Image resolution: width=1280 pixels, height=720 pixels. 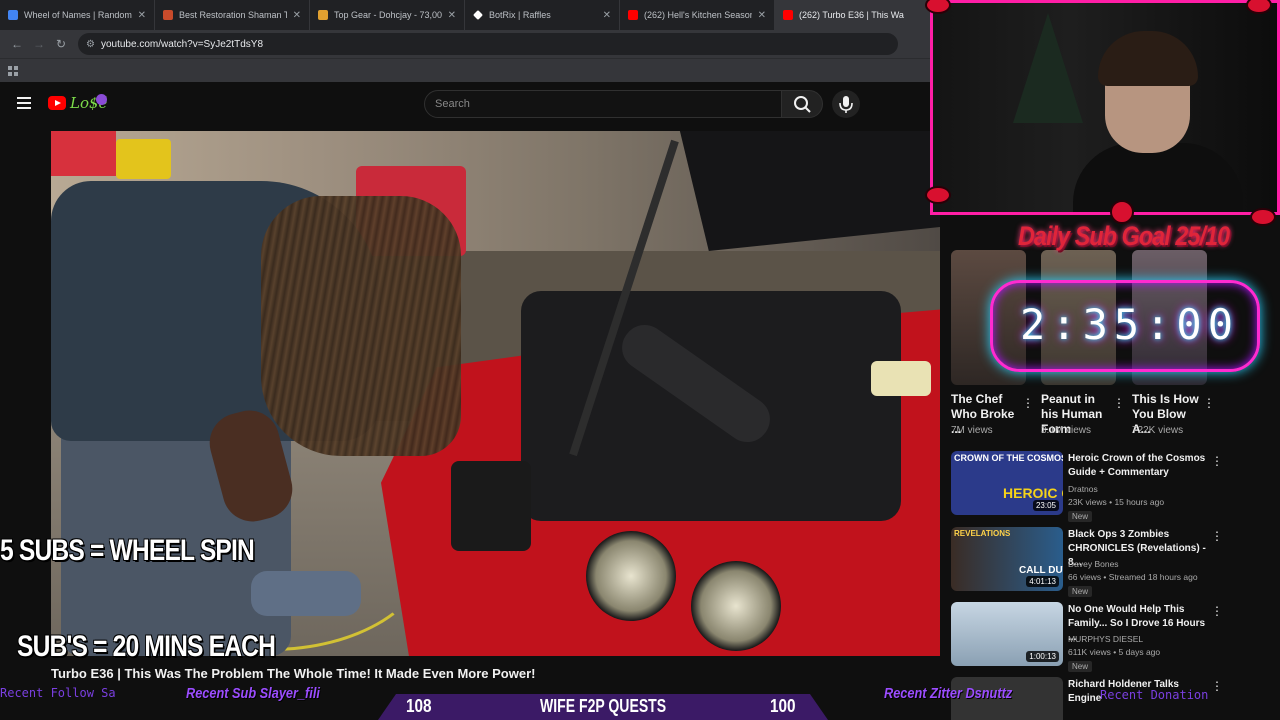 What do you see at coordinates (1045, 505) in the screenshot?
I see `video-duration: 23:05` at bounding box center [1045, 505].